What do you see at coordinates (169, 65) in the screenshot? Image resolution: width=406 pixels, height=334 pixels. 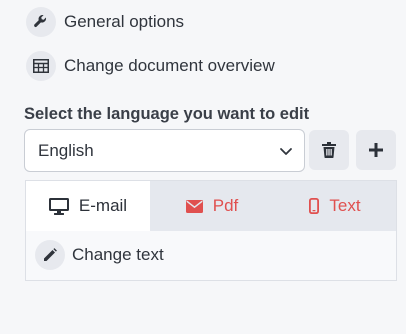 I see `change-document-overview-label: Change document overview` at bounding box center [169, 65].